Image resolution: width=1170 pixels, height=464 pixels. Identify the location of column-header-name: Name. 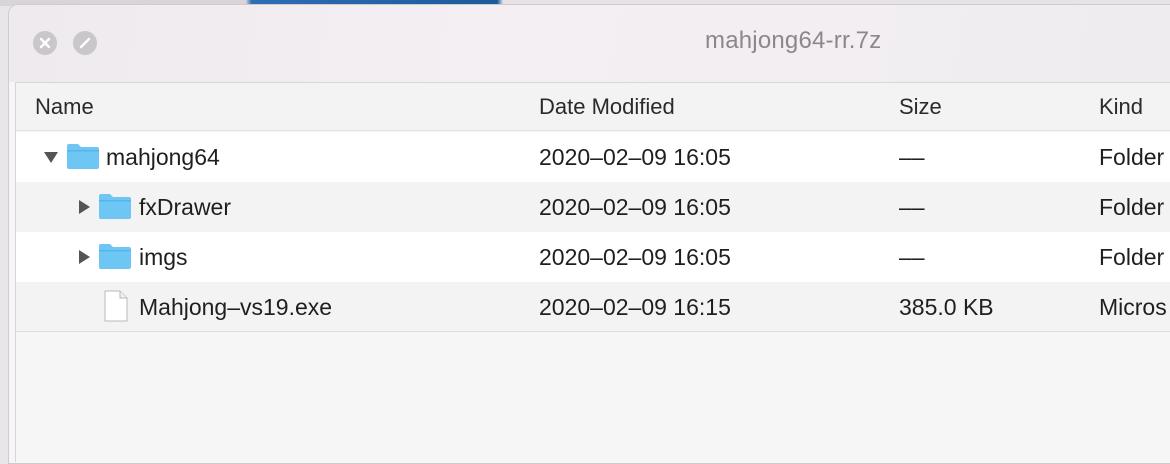
(64, 107).